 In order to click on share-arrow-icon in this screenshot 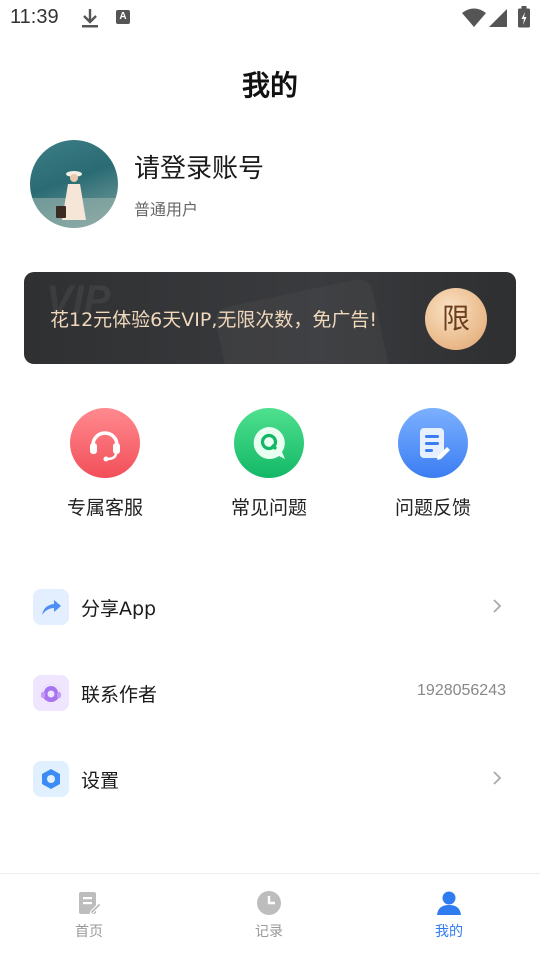, I will do `click(51, 607)`.